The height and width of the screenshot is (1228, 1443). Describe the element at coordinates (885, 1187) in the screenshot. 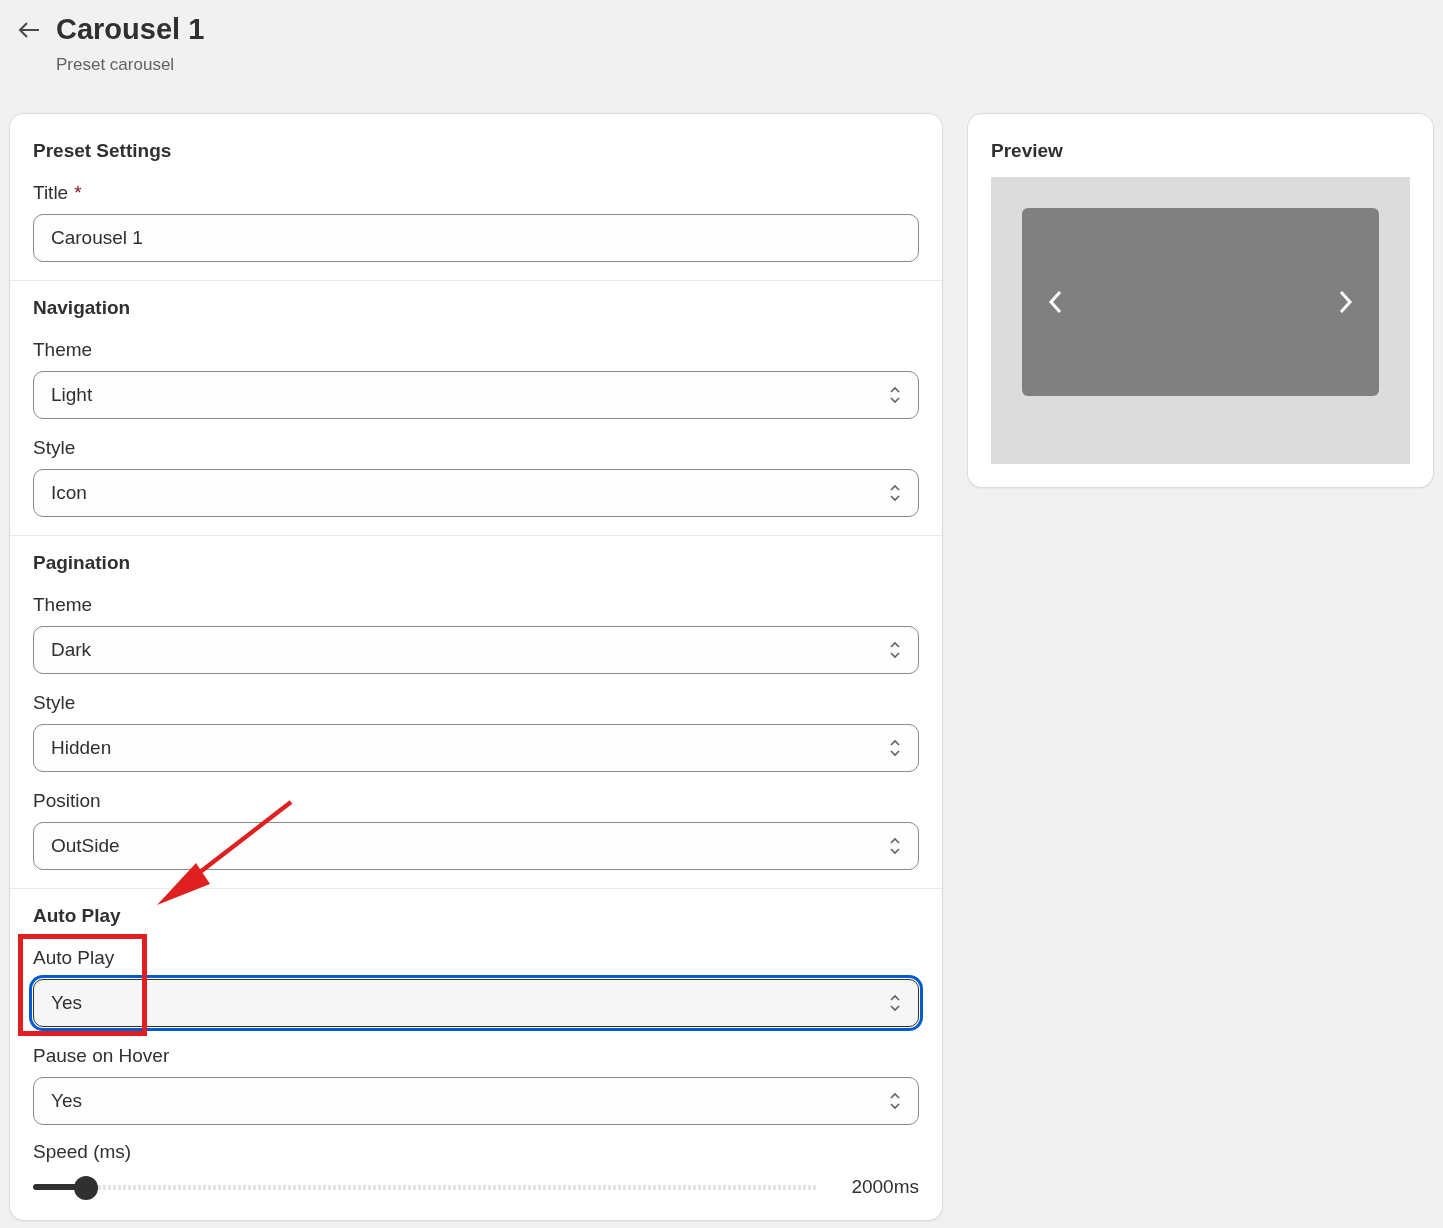

I see `slider-value: 2000ms` at that location.